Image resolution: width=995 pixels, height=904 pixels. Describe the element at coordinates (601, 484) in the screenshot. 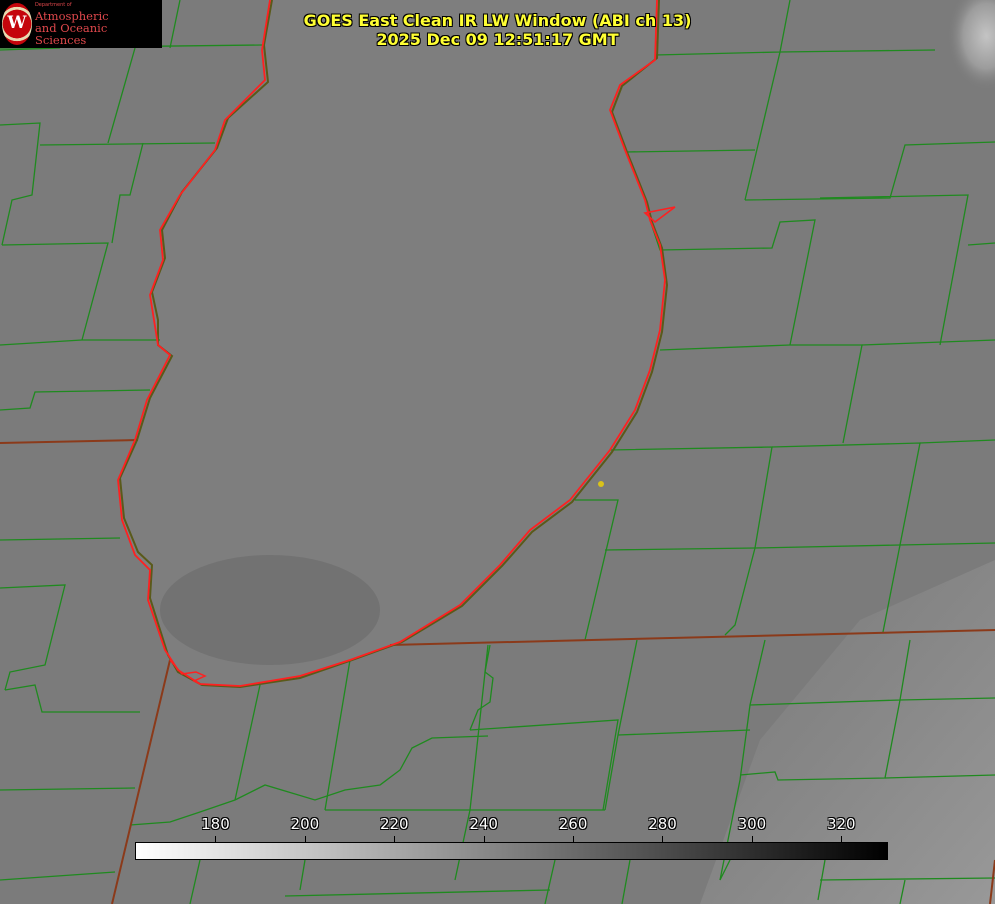

I see `station-marker` at that location.